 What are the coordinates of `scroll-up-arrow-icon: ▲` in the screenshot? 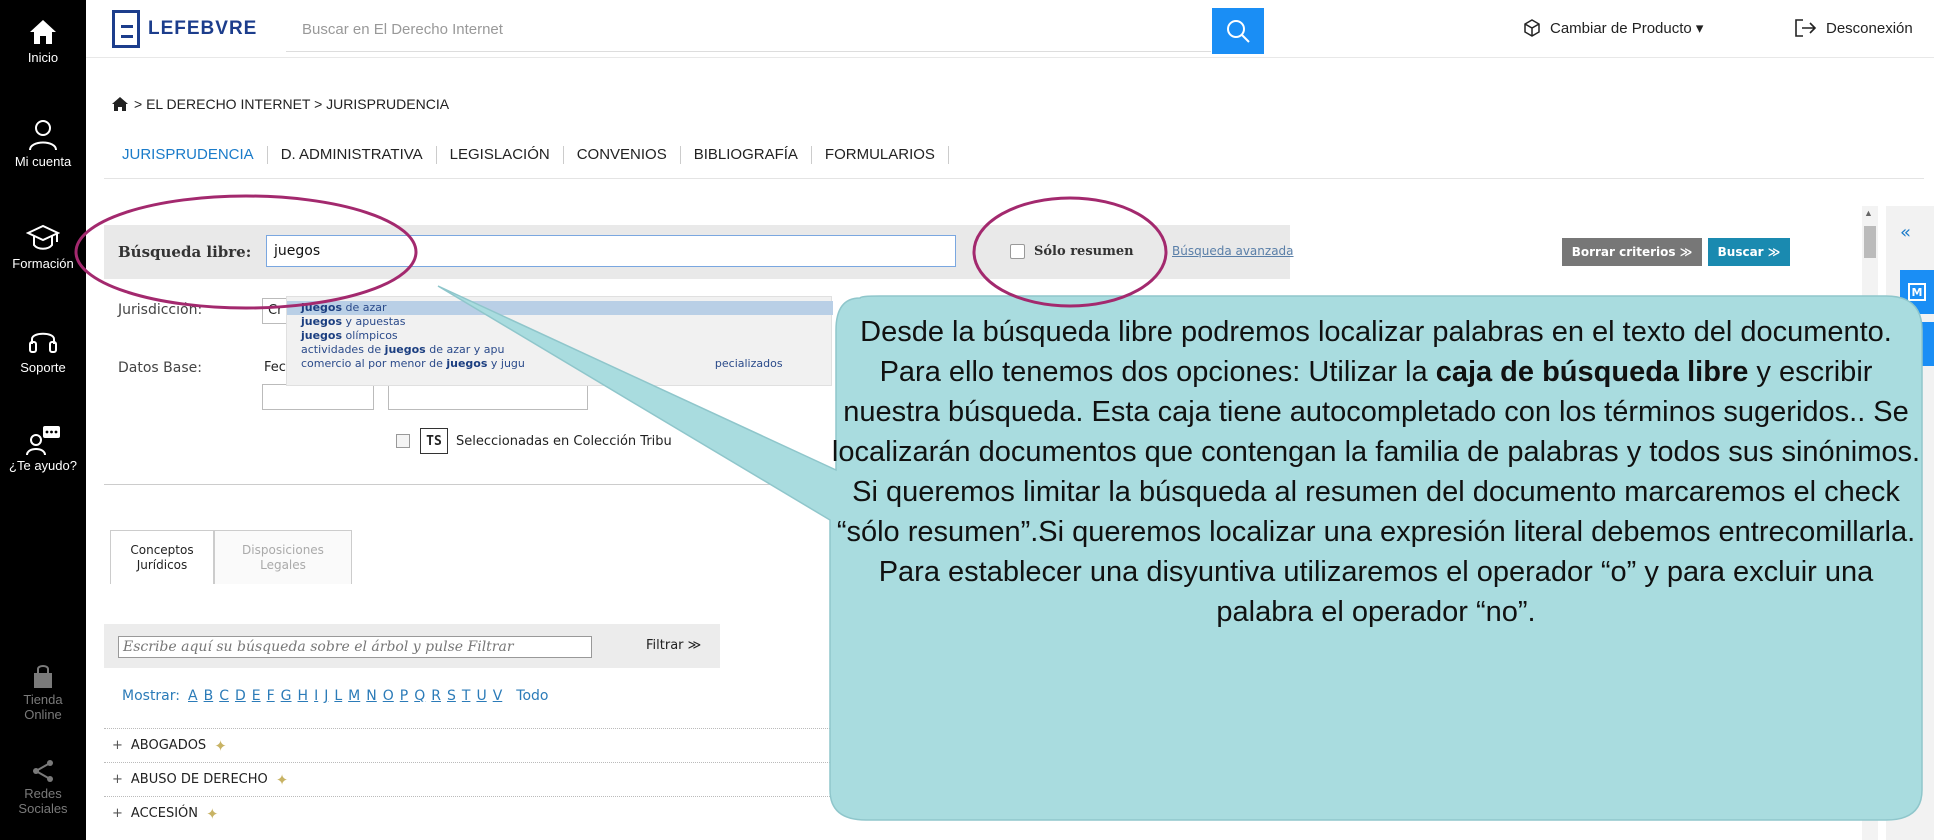 It's located at (1868, 213).